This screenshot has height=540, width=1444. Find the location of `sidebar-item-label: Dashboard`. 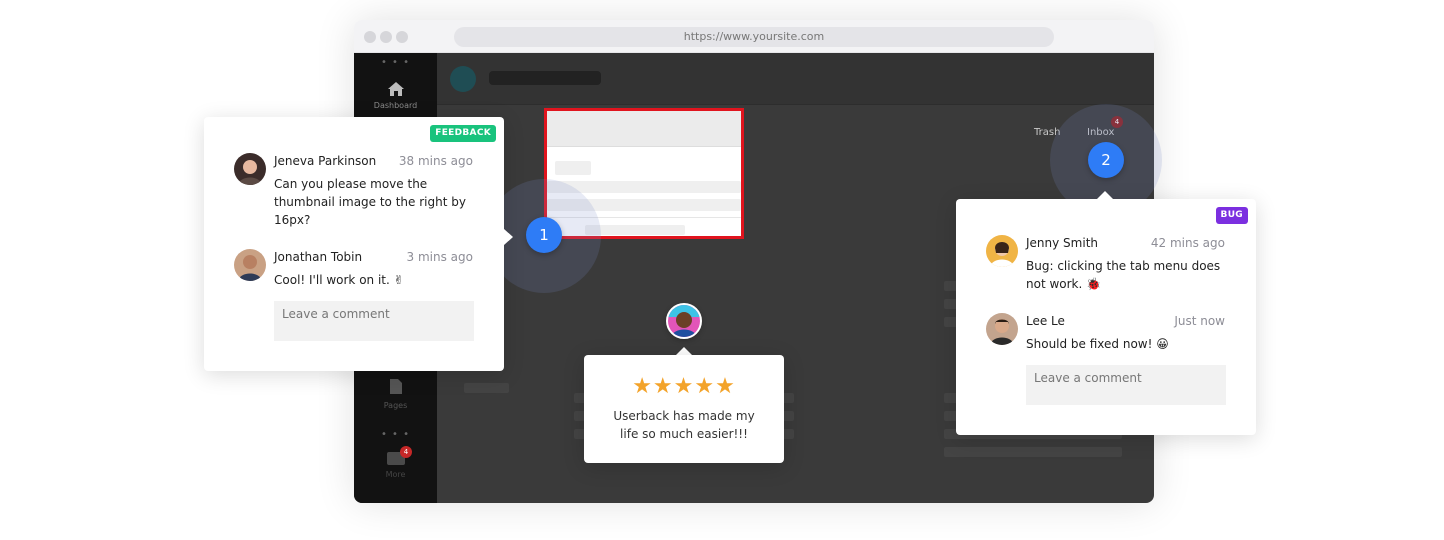

sidebar-item-label: Dashboard is located at coordinates (395, 105).